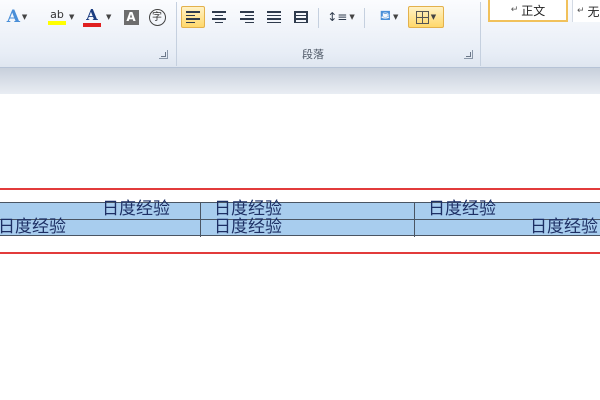 This screenshot has width=600, height=400. Describe the element at coordinates (13, 17) in the screenshot. I see `text-effects-icon: A` at that location.